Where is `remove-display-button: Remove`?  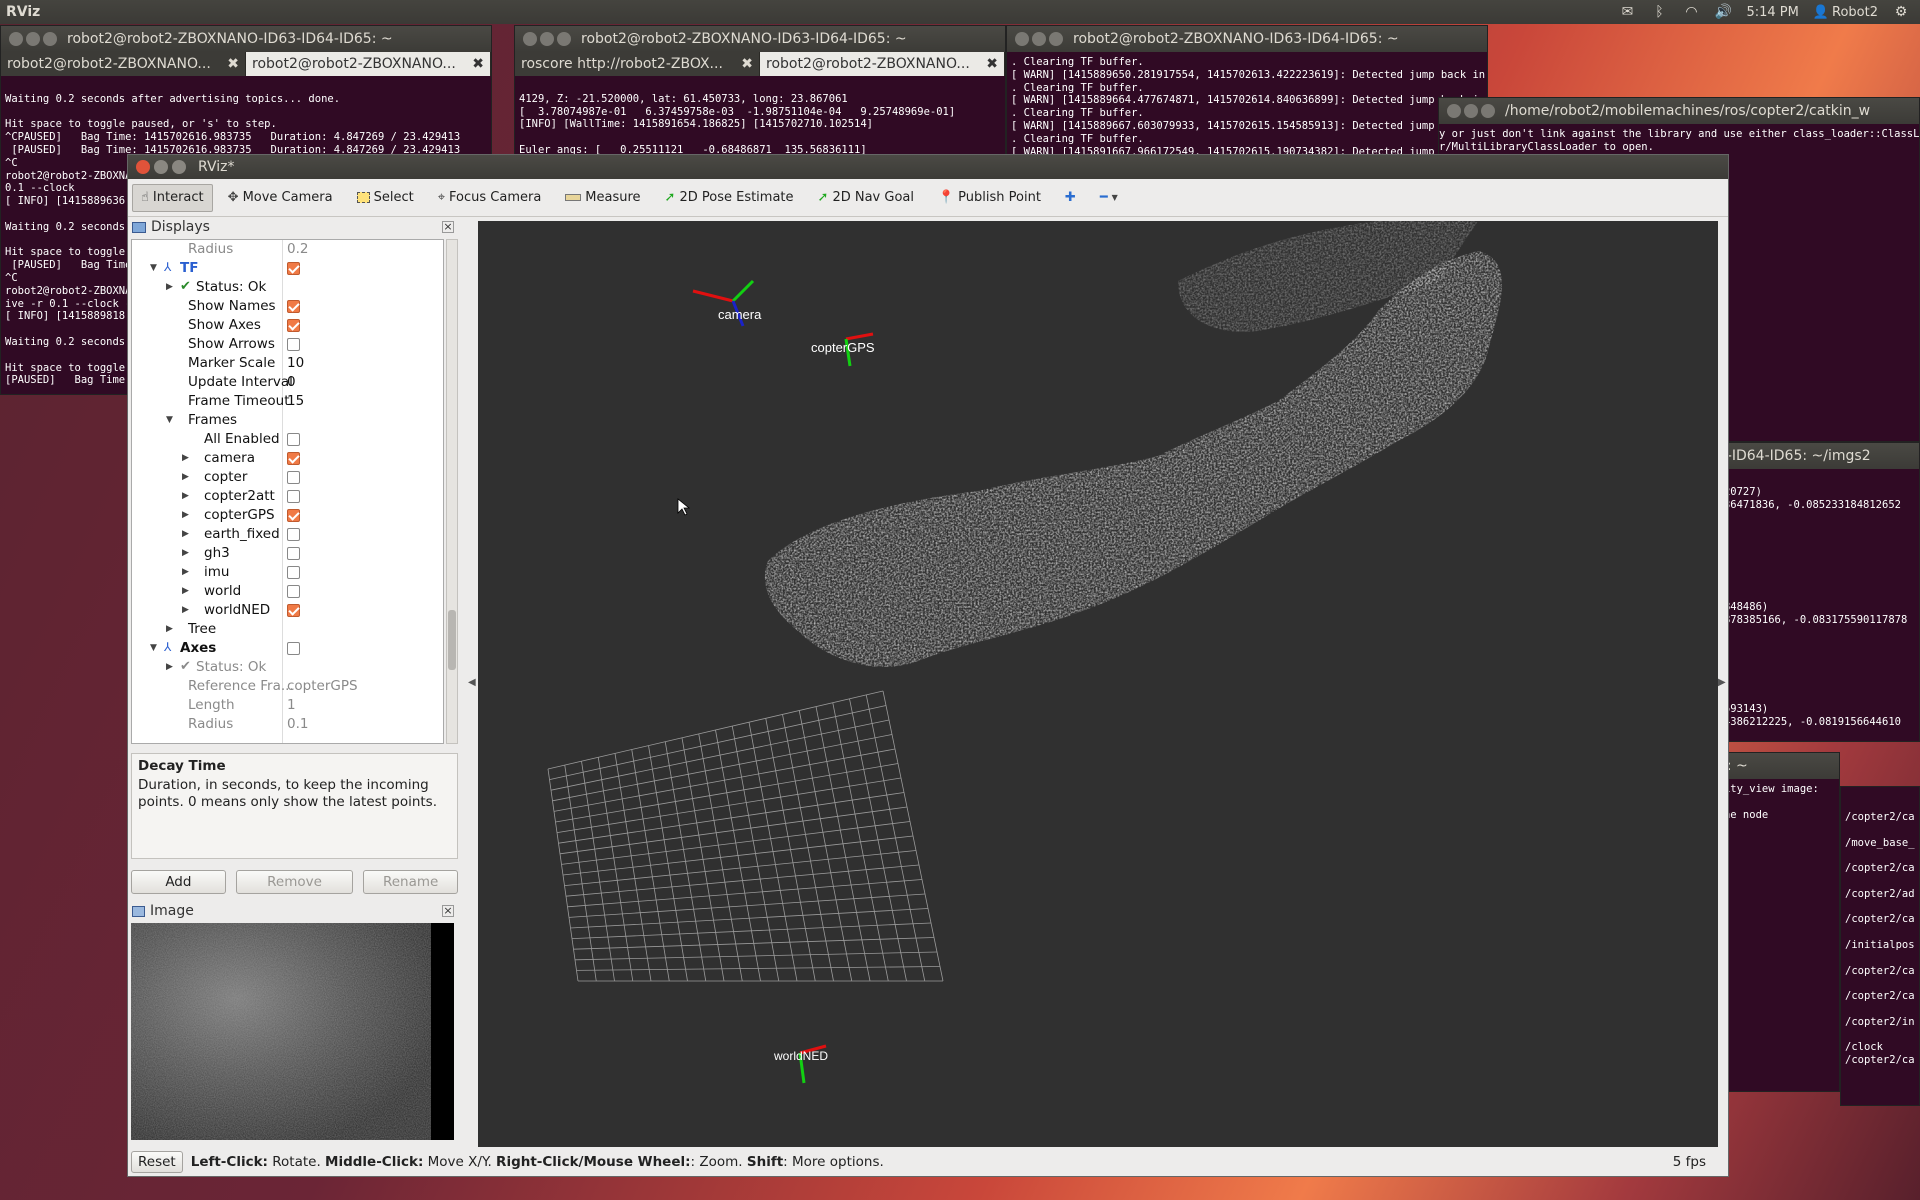
remove-display-button: Remove is located at coordinates (294, 882).